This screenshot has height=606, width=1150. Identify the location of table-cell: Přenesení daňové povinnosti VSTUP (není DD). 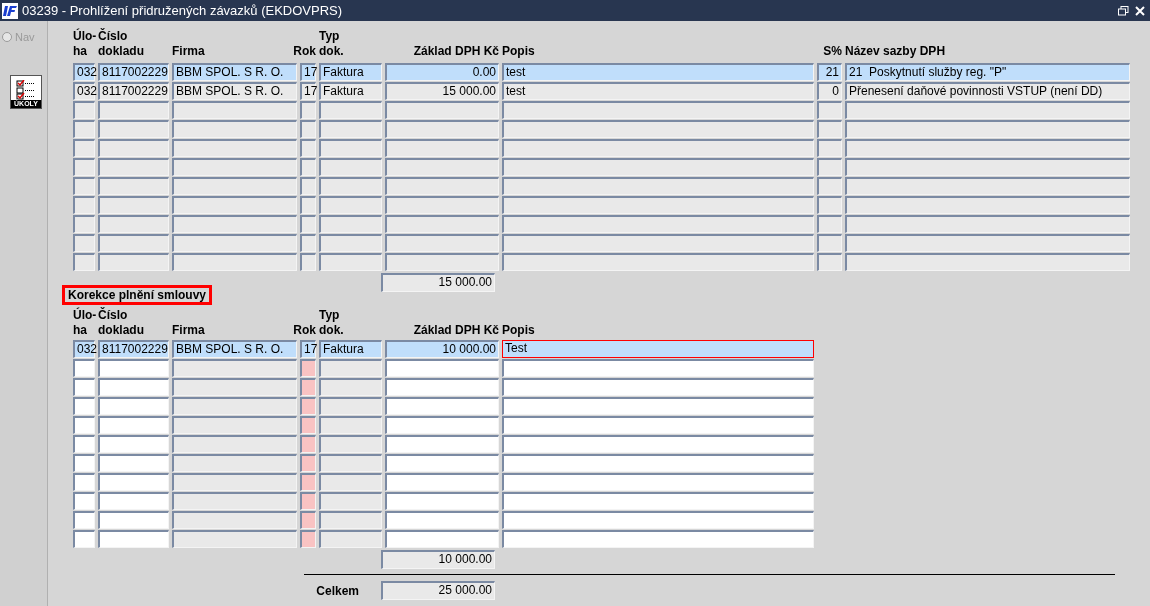
(987, 91).